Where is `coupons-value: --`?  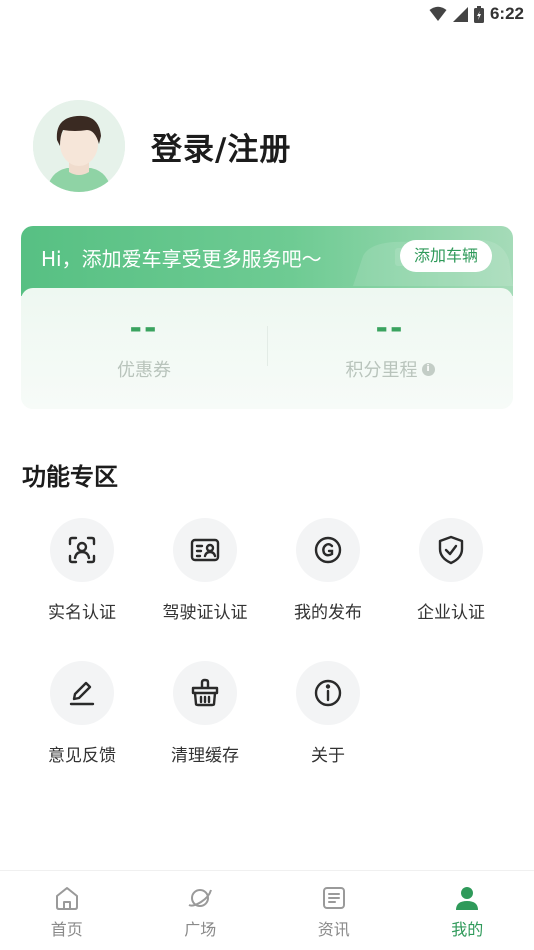
coupons-value: -- is located at coordinates (144, 328).